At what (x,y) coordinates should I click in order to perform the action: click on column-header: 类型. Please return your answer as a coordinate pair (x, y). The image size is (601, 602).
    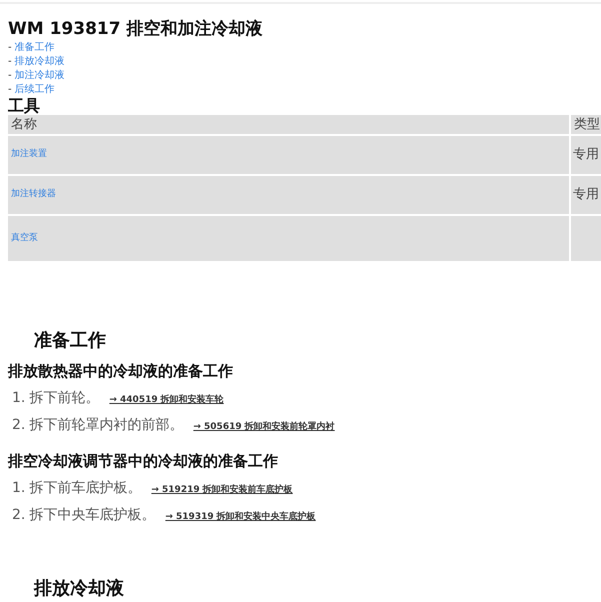
    Looking at the image, I should click on (586, 124).